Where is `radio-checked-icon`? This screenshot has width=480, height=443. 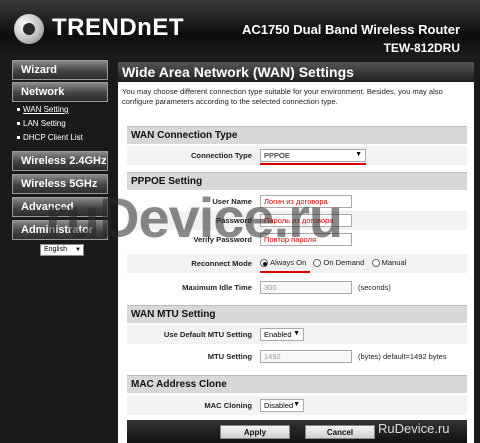
radio-checked-icon is located at coordinates (264, 263).